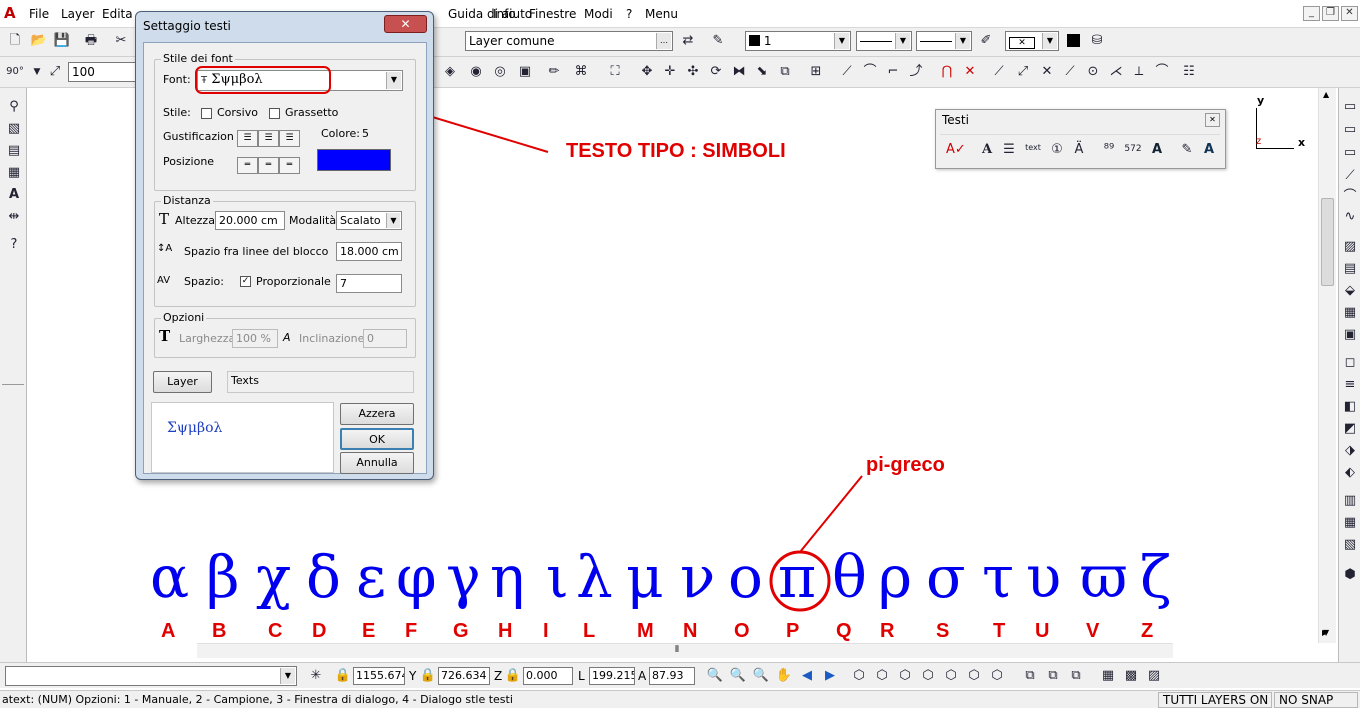 The height and width of the screenshot is (708, 1360). What do you see at coordinates (1104, 577) in the screenshot?
I see `greek-symbol: ϖ` at bounding box center [1104, 577].